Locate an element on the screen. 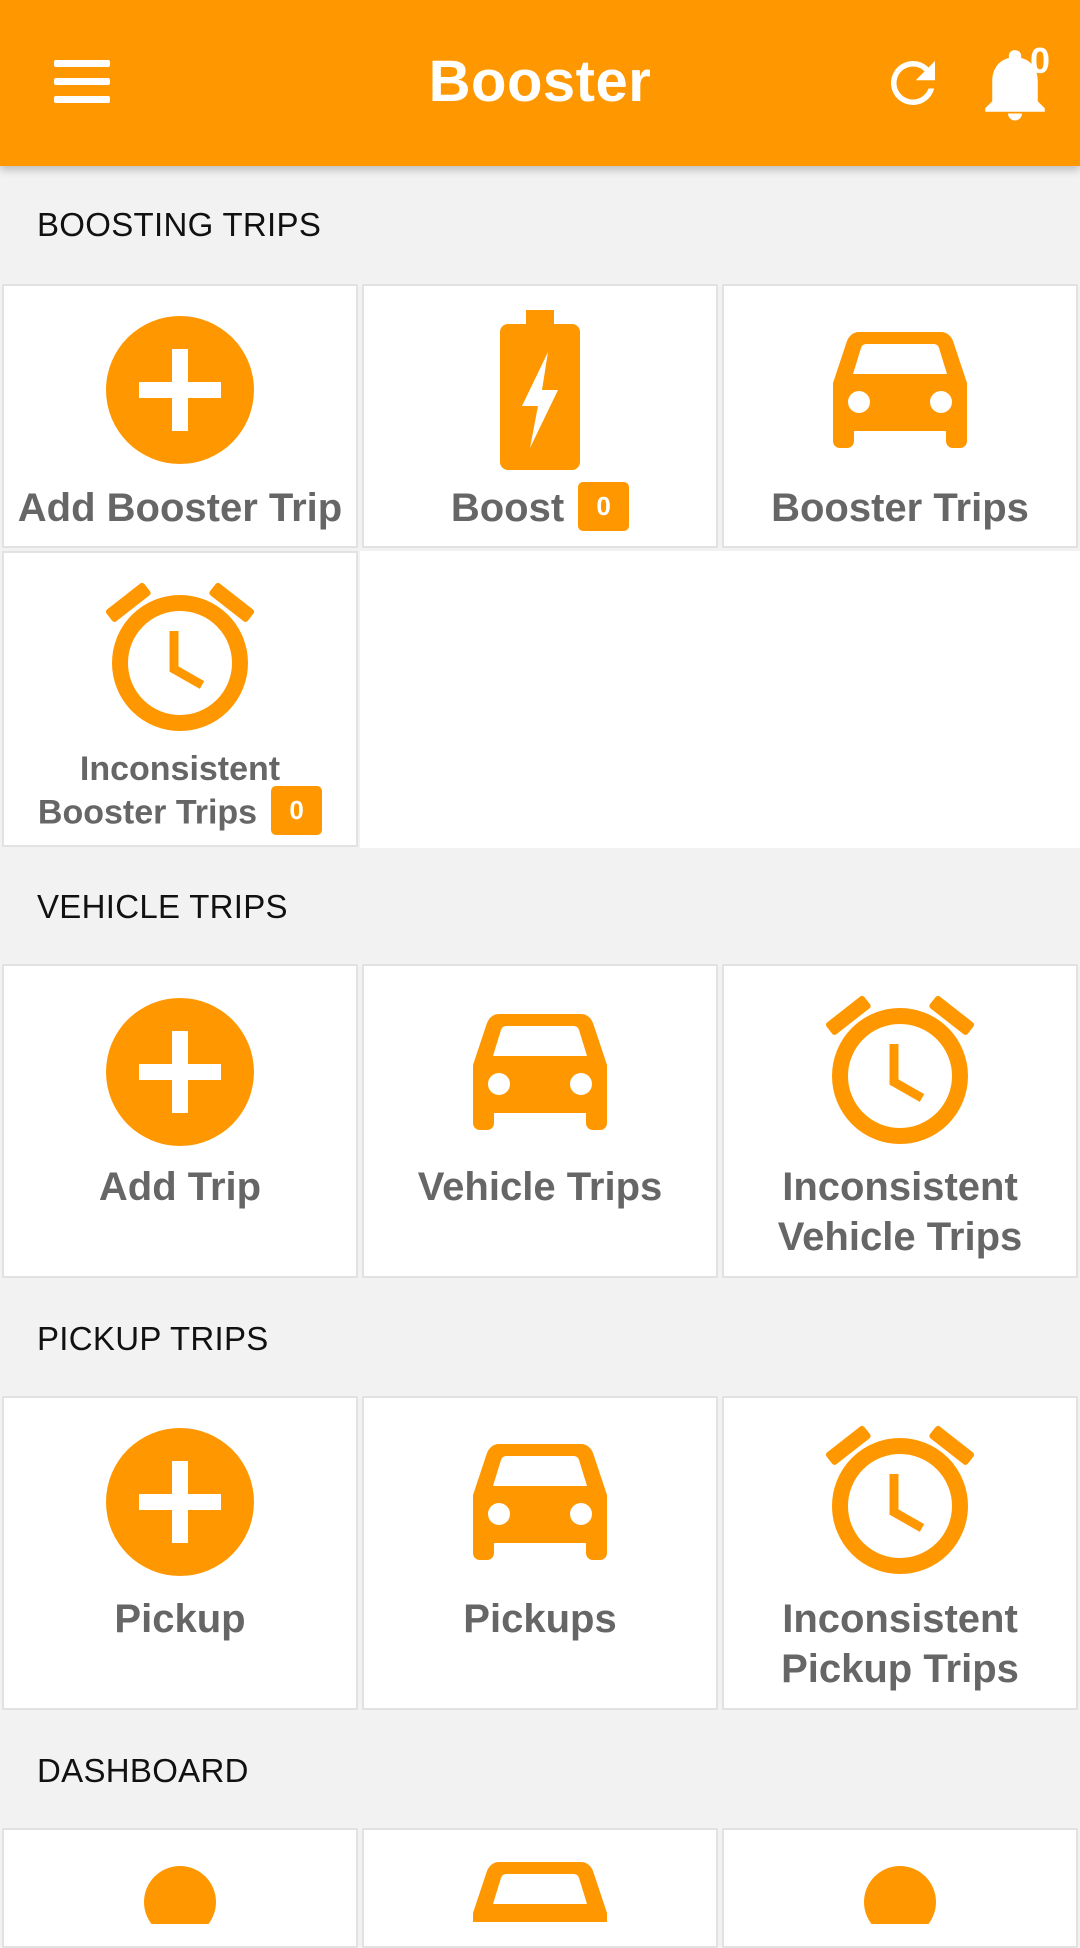  tile-add-booster-trip: Add Booster Trip is located at coordinates (180, 416).